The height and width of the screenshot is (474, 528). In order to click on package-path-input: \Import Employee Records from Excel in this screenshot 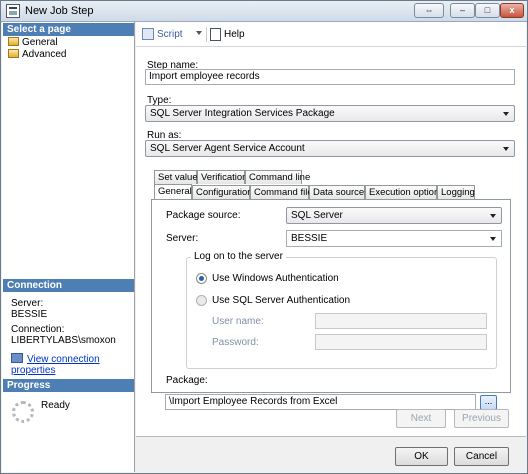, I will do `click(320, 402)`.